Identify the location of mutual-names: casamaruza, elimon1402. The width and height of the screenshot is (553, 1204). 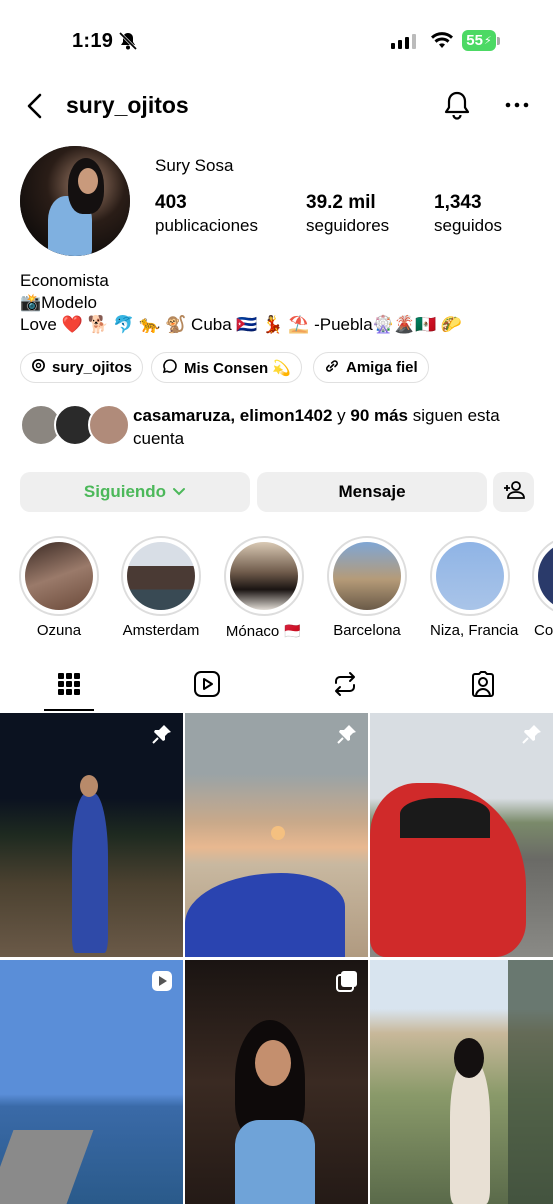
(233, 415).